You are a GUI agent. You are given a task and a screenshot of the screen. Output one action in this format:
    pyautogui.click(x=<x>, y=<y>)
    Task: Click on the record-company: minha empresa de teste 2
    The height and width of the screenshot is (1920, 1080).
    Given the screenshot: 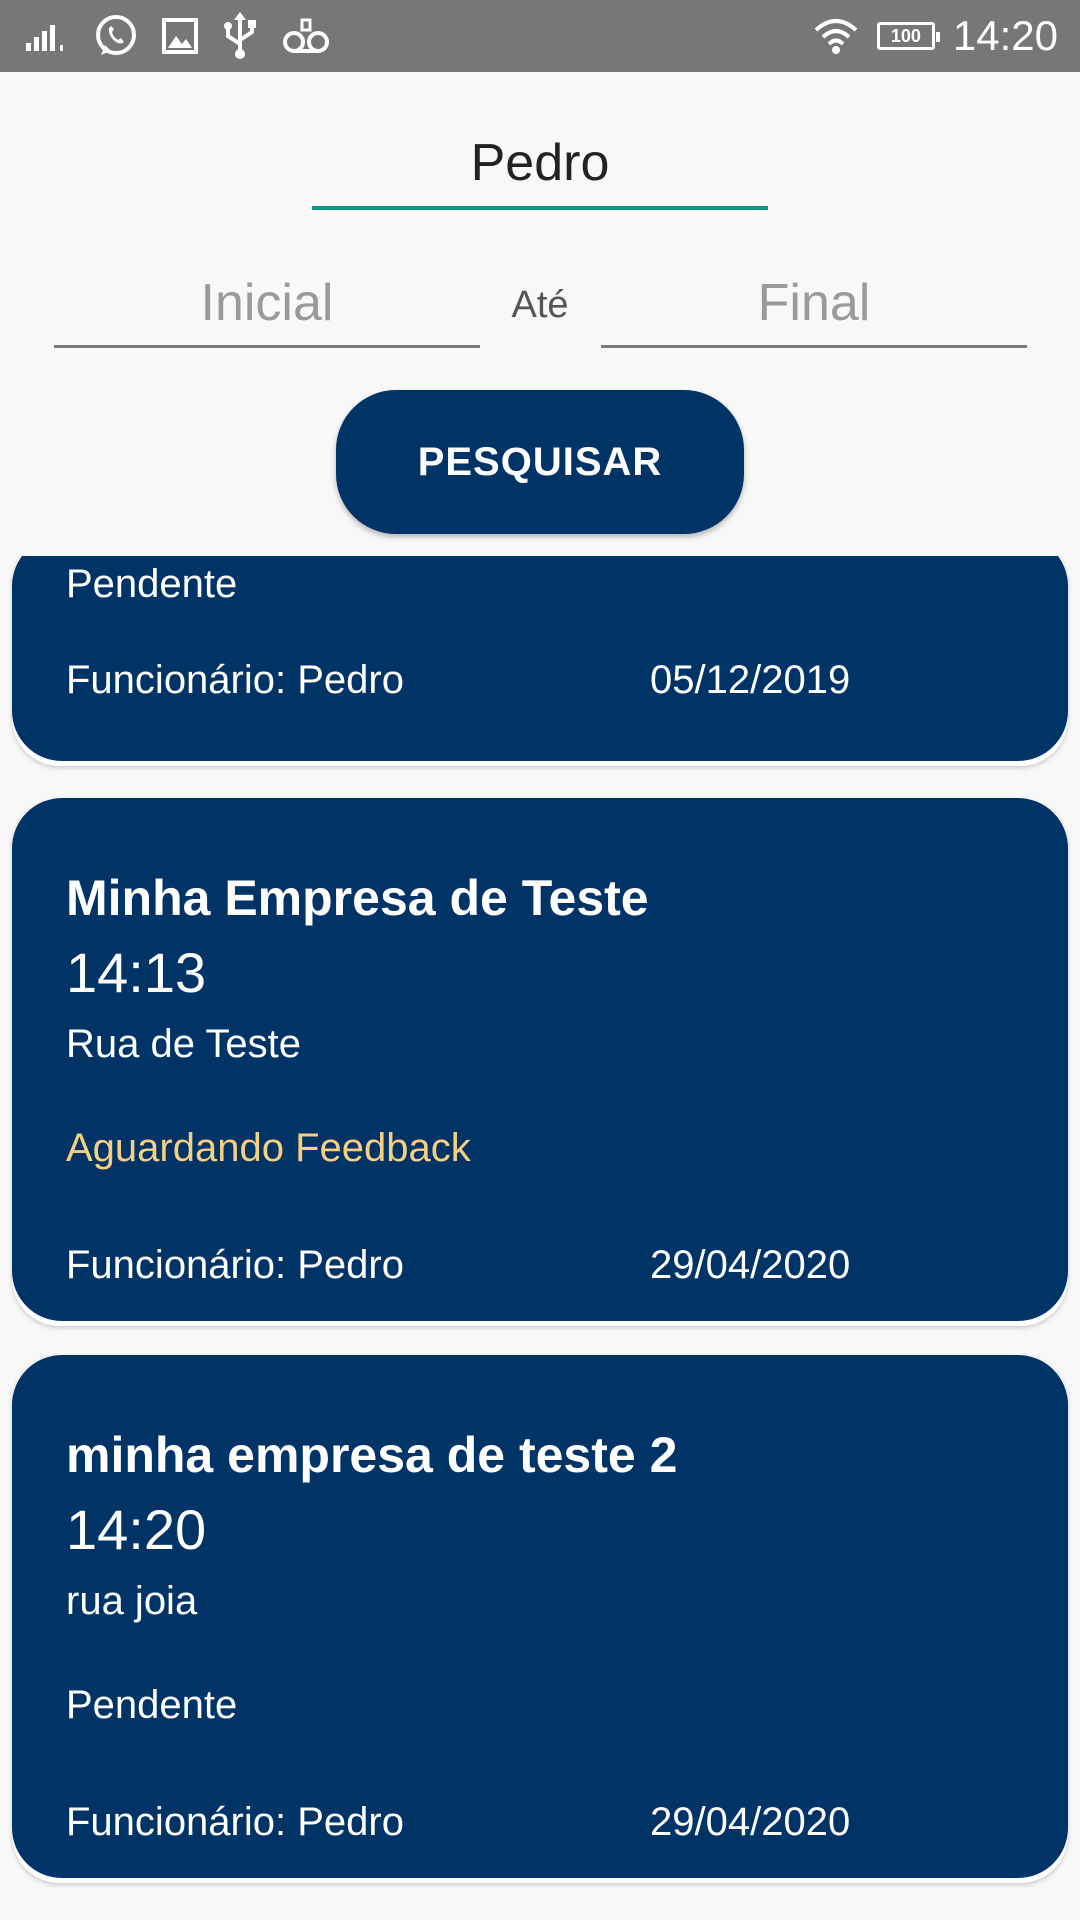 What is the action you would take?
    pyautogui.click(x=372, y=1455)
    